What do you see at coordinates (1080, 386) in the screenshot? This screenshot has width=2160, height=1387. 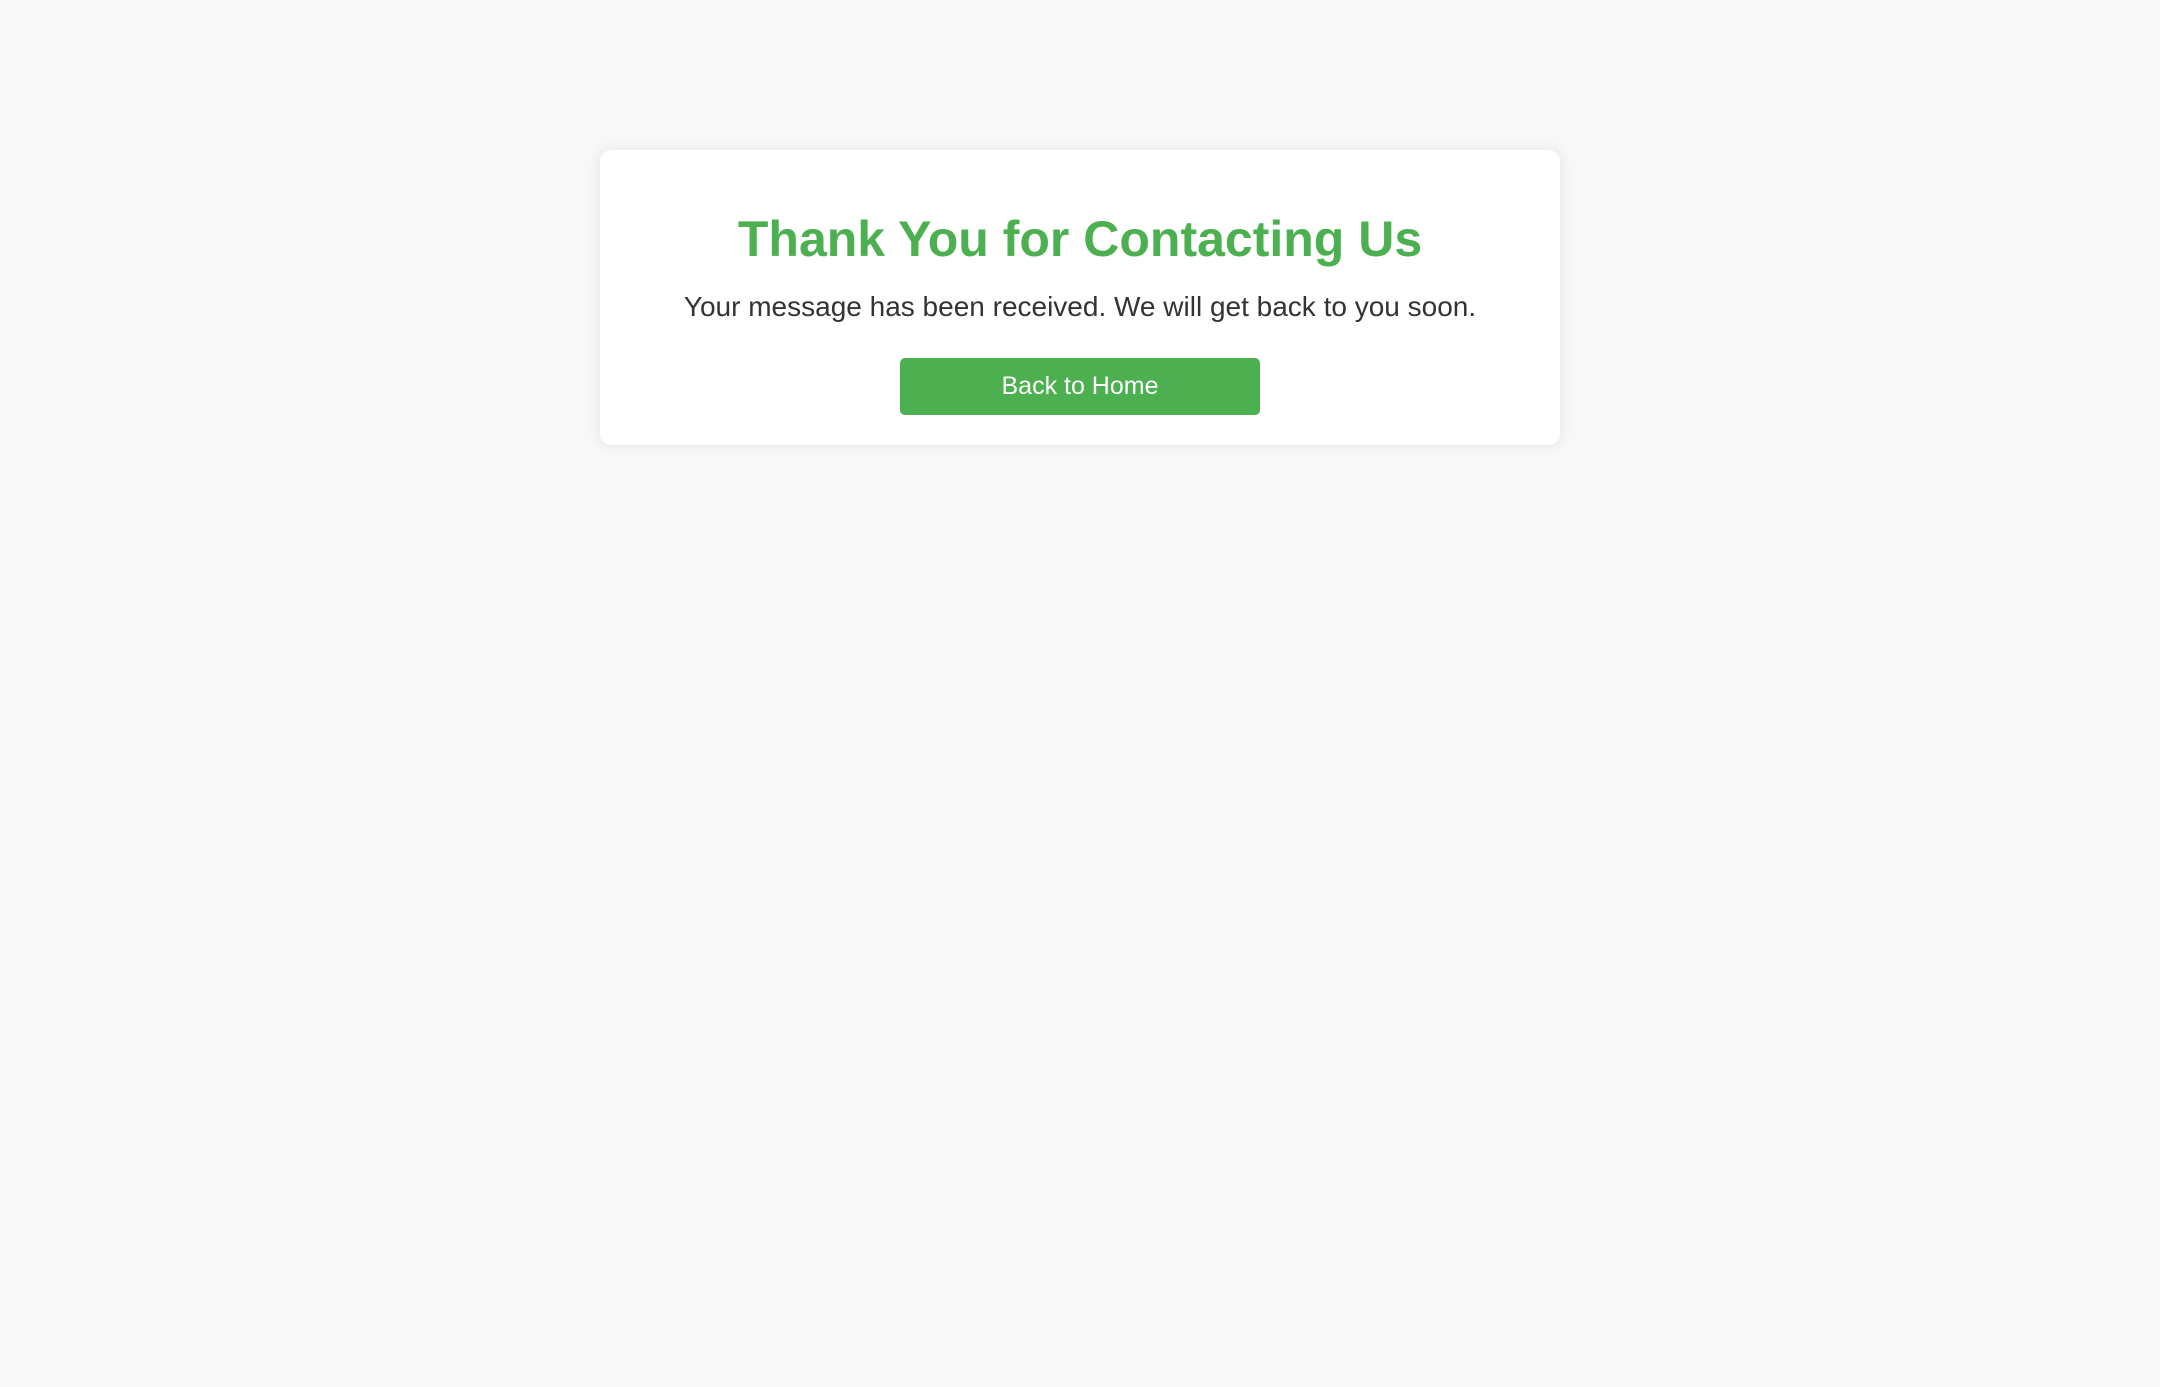 I see `back-to-home-button: Back to Home` at bounding box center [1080, 386].